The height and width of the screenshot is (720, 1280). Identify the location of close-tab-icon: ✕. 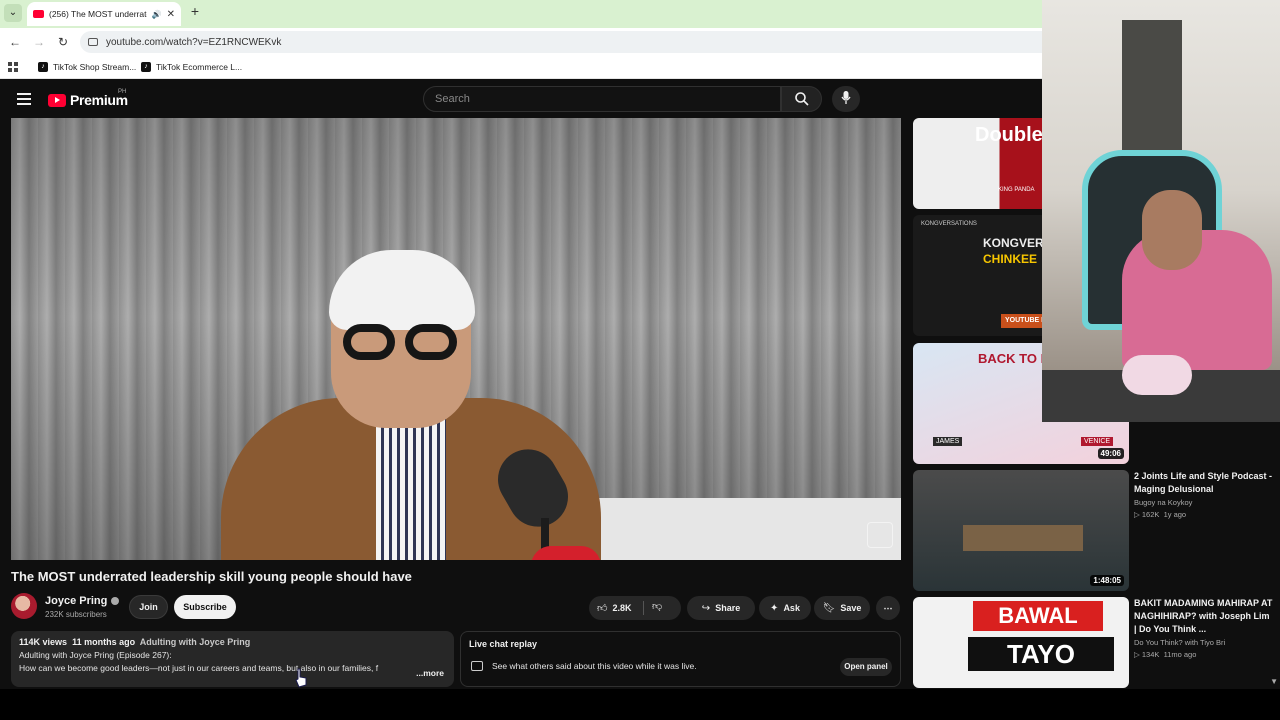
(171, 14).